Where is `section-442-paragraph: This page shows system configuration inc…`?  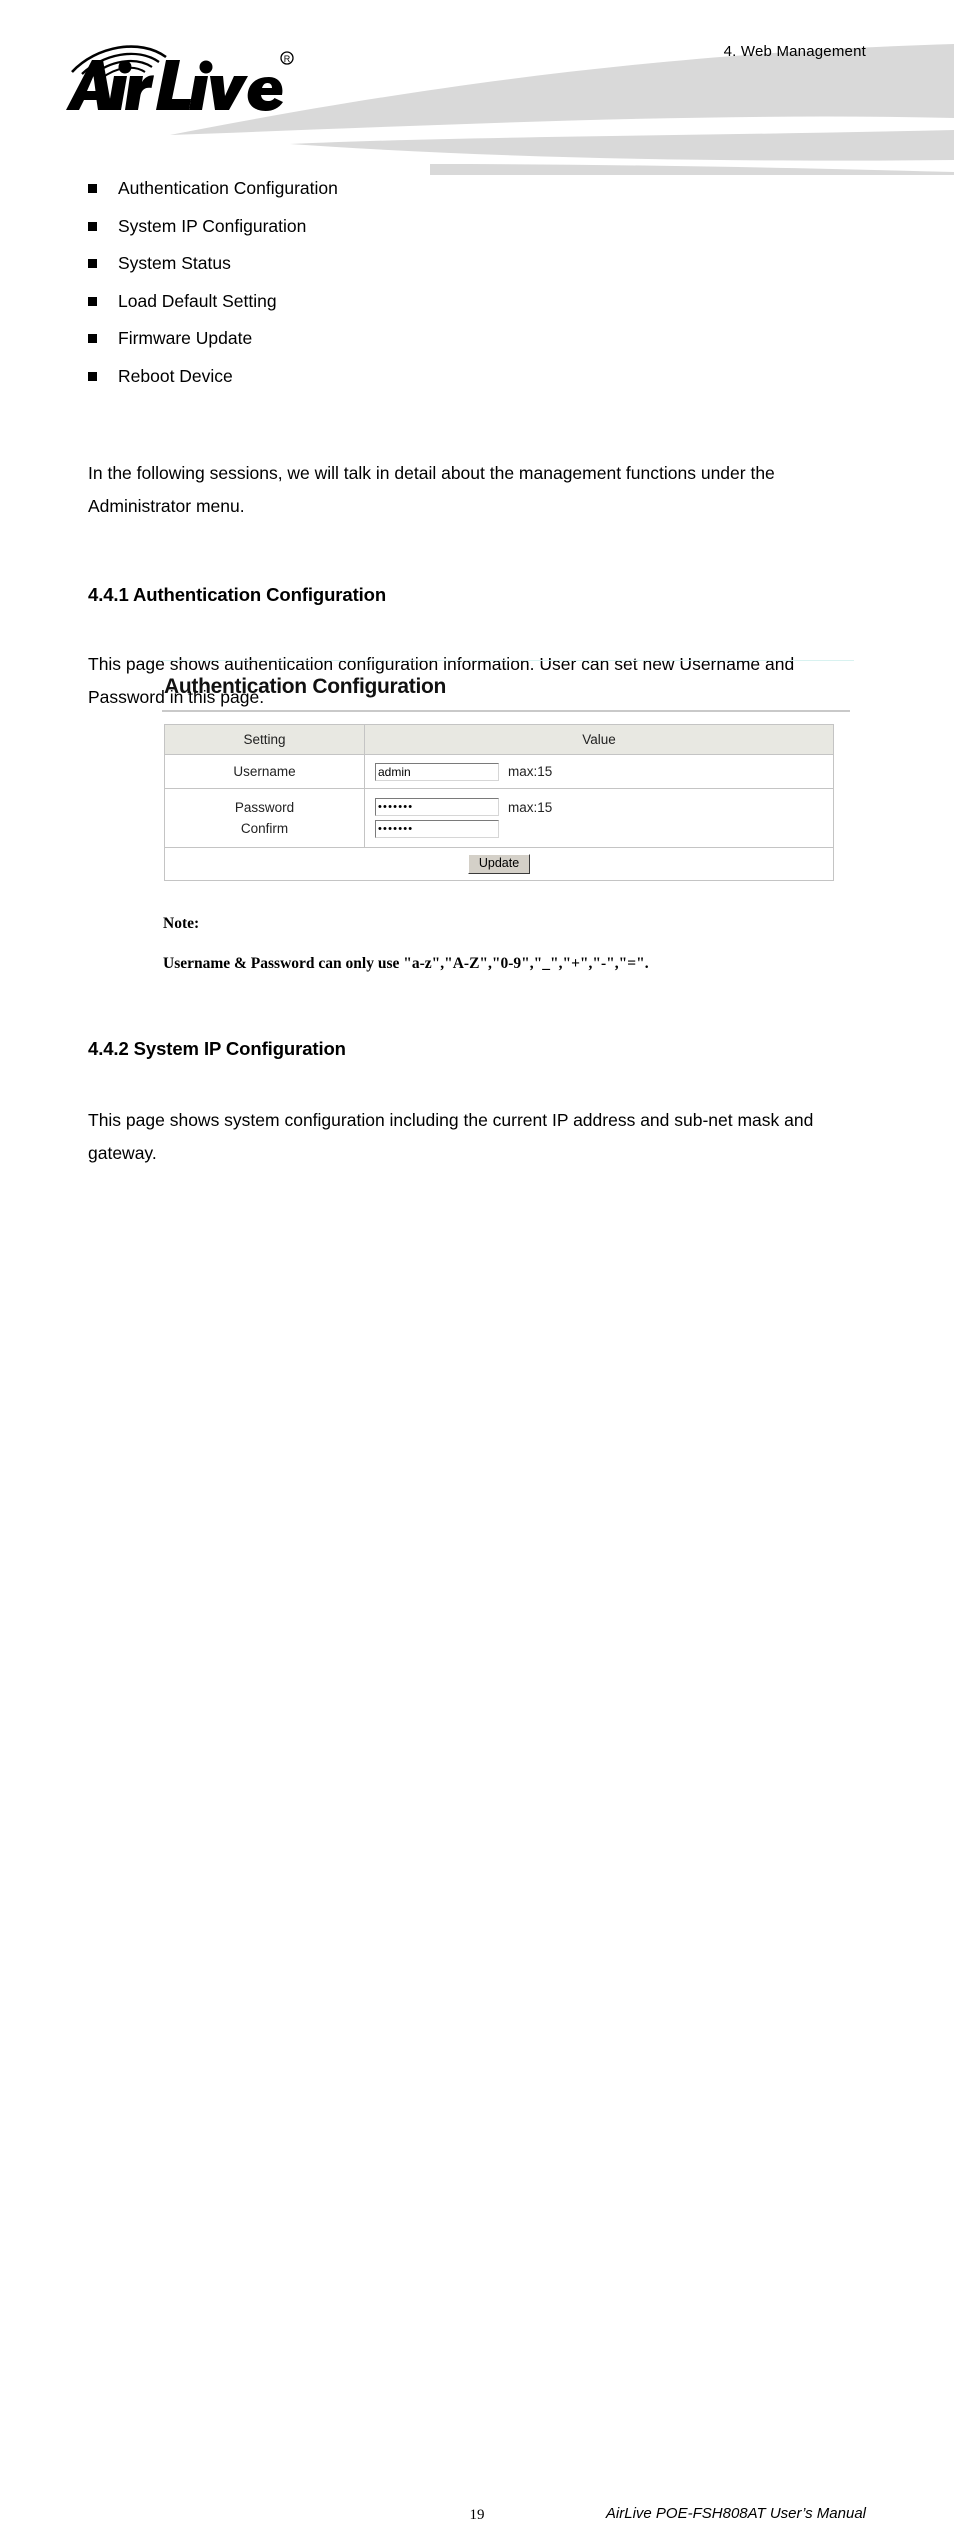
section-442-paragraph: This page shows system configuration inc… is located at coordinates (451, 1136).